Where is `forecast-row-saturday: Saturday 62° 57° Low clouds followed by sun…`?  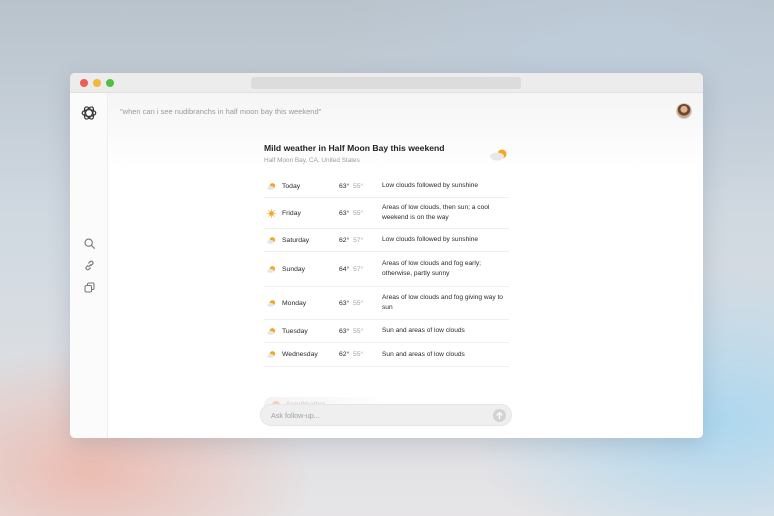
forecast-row-saturday: Saturday 62° 57° Low clouds followed by sun… is located at coordinates (386, 240).